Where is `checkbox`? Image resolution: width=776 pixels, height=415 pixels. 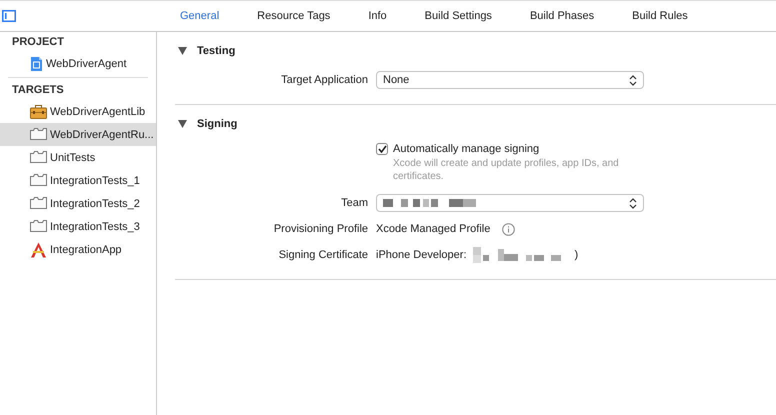 checkbox is located at coordinates (382, 149).